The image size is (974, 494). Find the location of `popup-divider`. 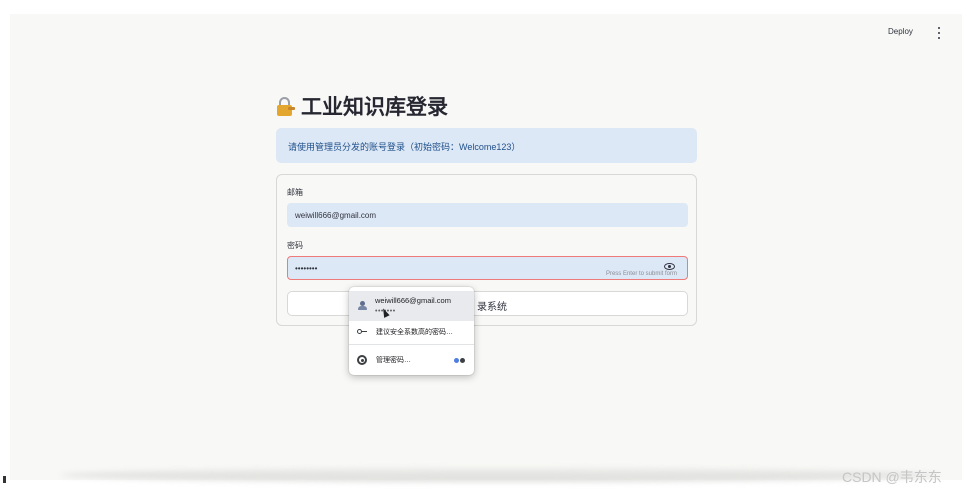

popup-divider is located at coordinates (411, 344).